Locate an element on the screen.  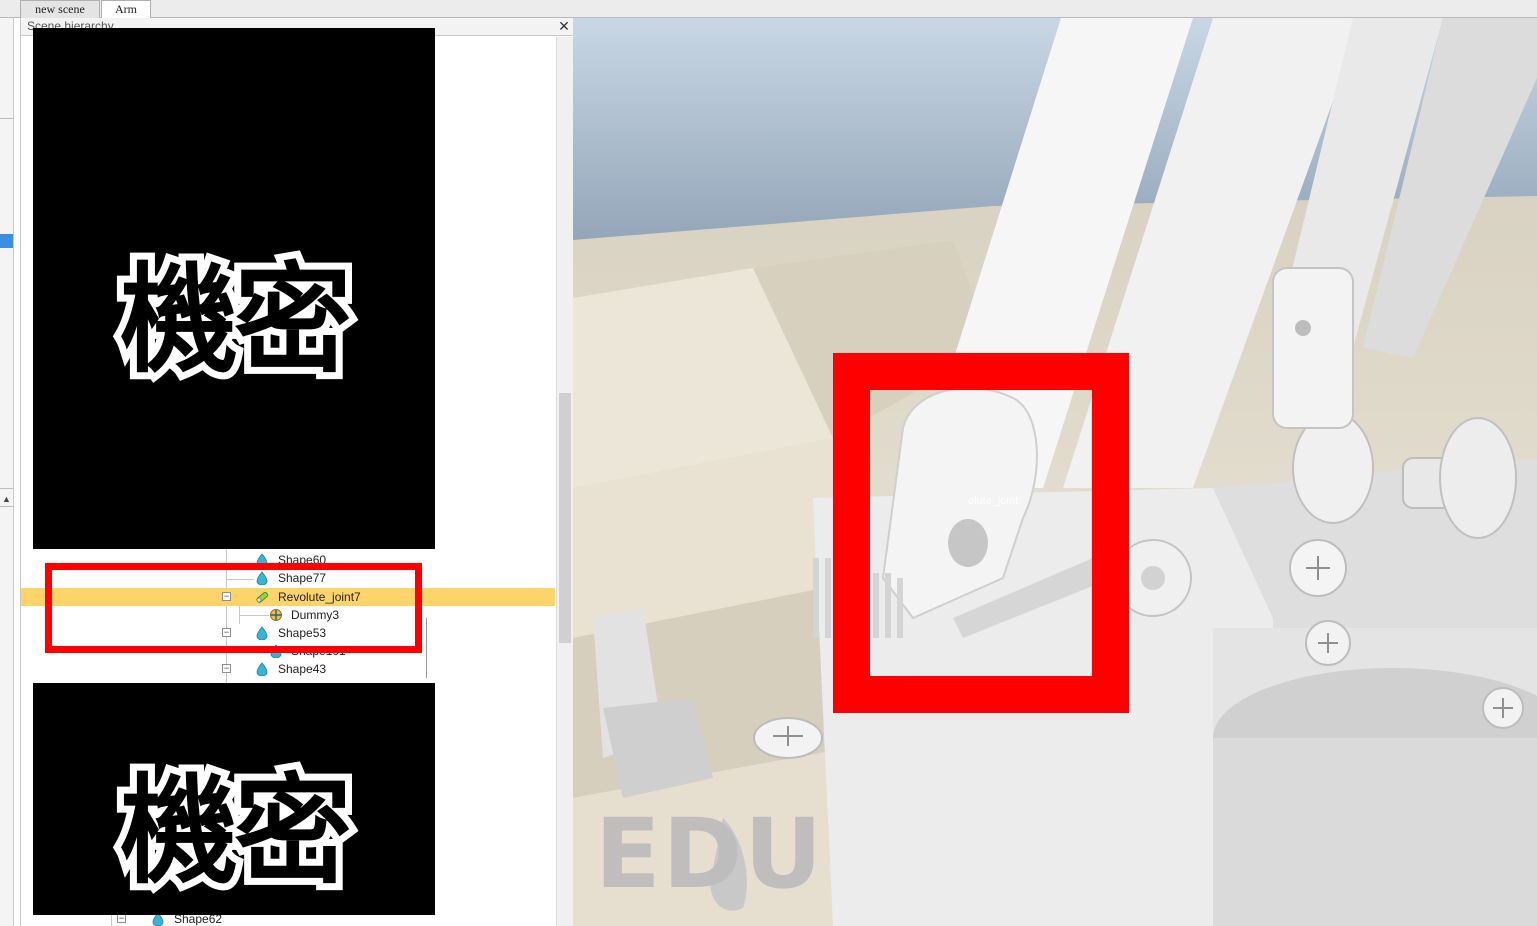
confidential-redaction-top: 機密 is located at coordinates (234, 288).